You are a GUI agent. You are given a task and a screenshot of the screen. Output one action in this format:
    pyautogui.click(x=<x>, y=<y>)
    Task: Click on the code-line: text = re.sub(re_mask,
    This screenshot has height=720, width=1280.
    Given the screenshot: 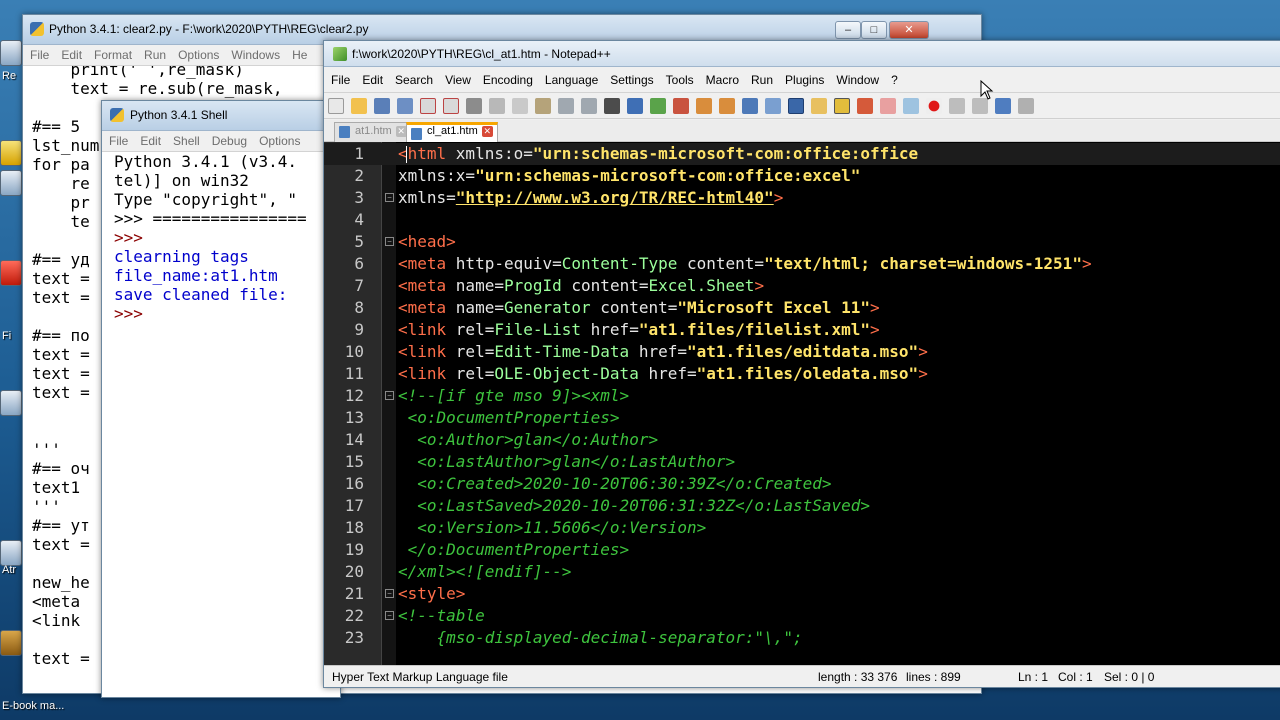 What is the action you would take?
    pyautogui.click(x=157, y=88)
    